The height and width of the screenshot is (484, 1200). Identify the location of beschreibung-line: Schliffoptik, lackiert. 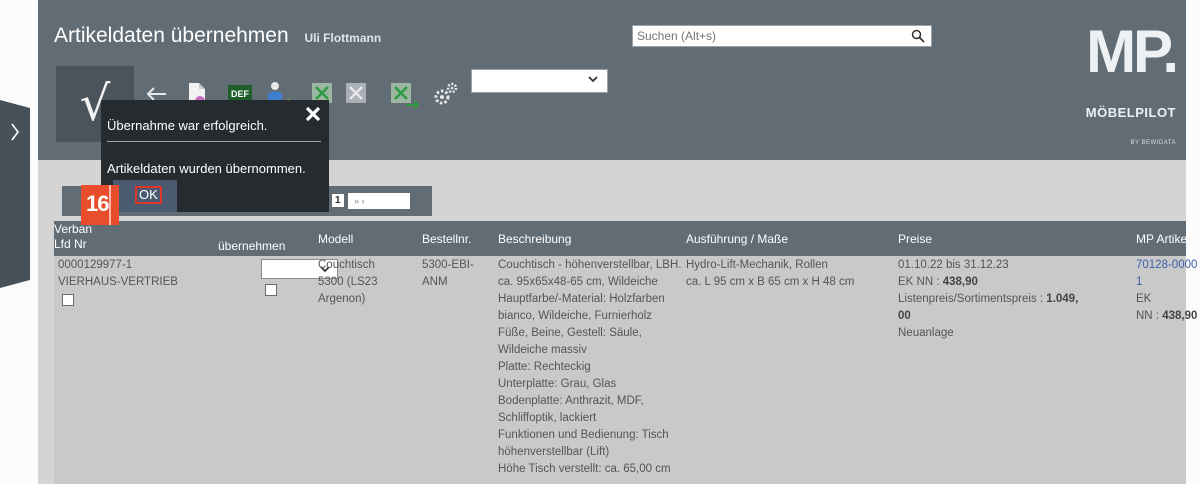
(547, 418).